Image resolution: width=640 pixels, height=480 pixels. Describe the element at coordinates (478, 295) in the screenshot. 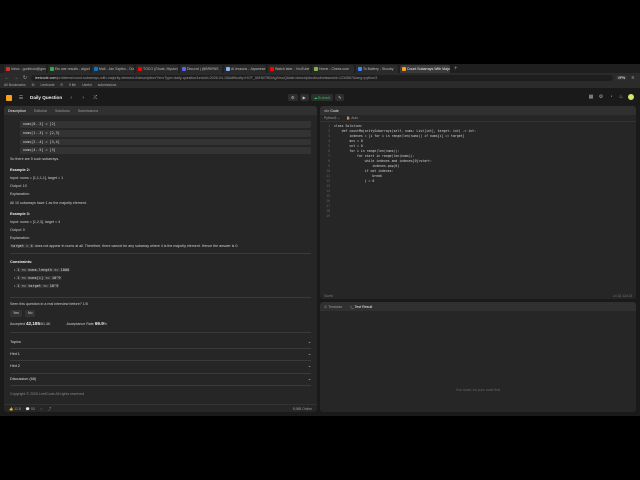

I see `code-footer: Saved Ln 14, Col 13` at that location.